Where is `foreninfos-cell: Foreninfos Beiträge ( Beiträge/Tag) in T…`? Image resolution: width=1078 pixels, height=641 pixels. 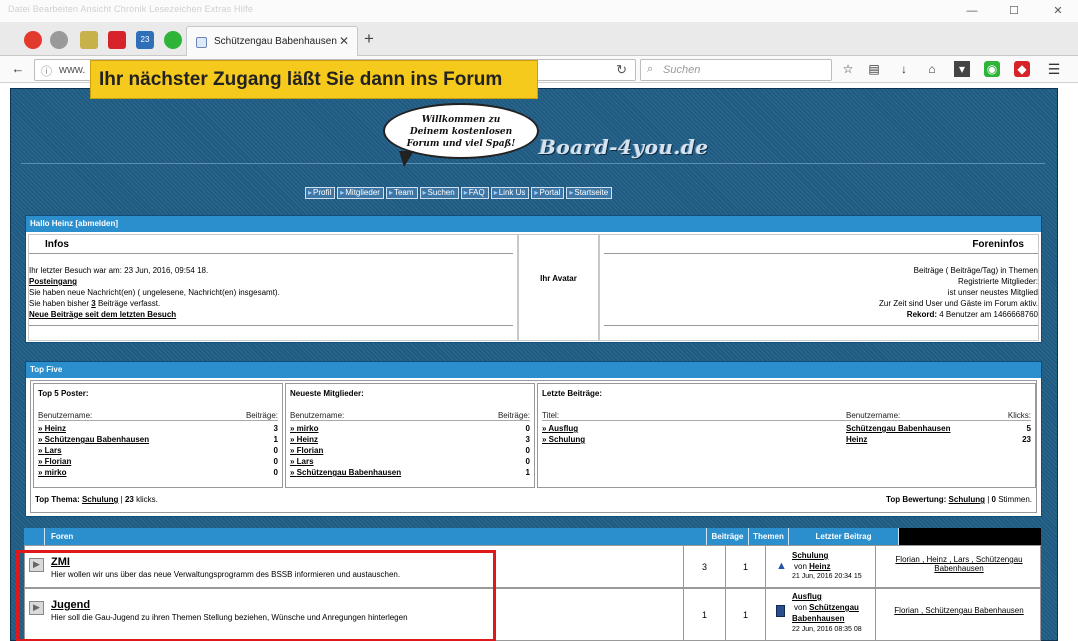
foreninfos-cell: Foreninfos Beiträge ( Beiträge/Tag) in T… is located at coordinates (819, 287).